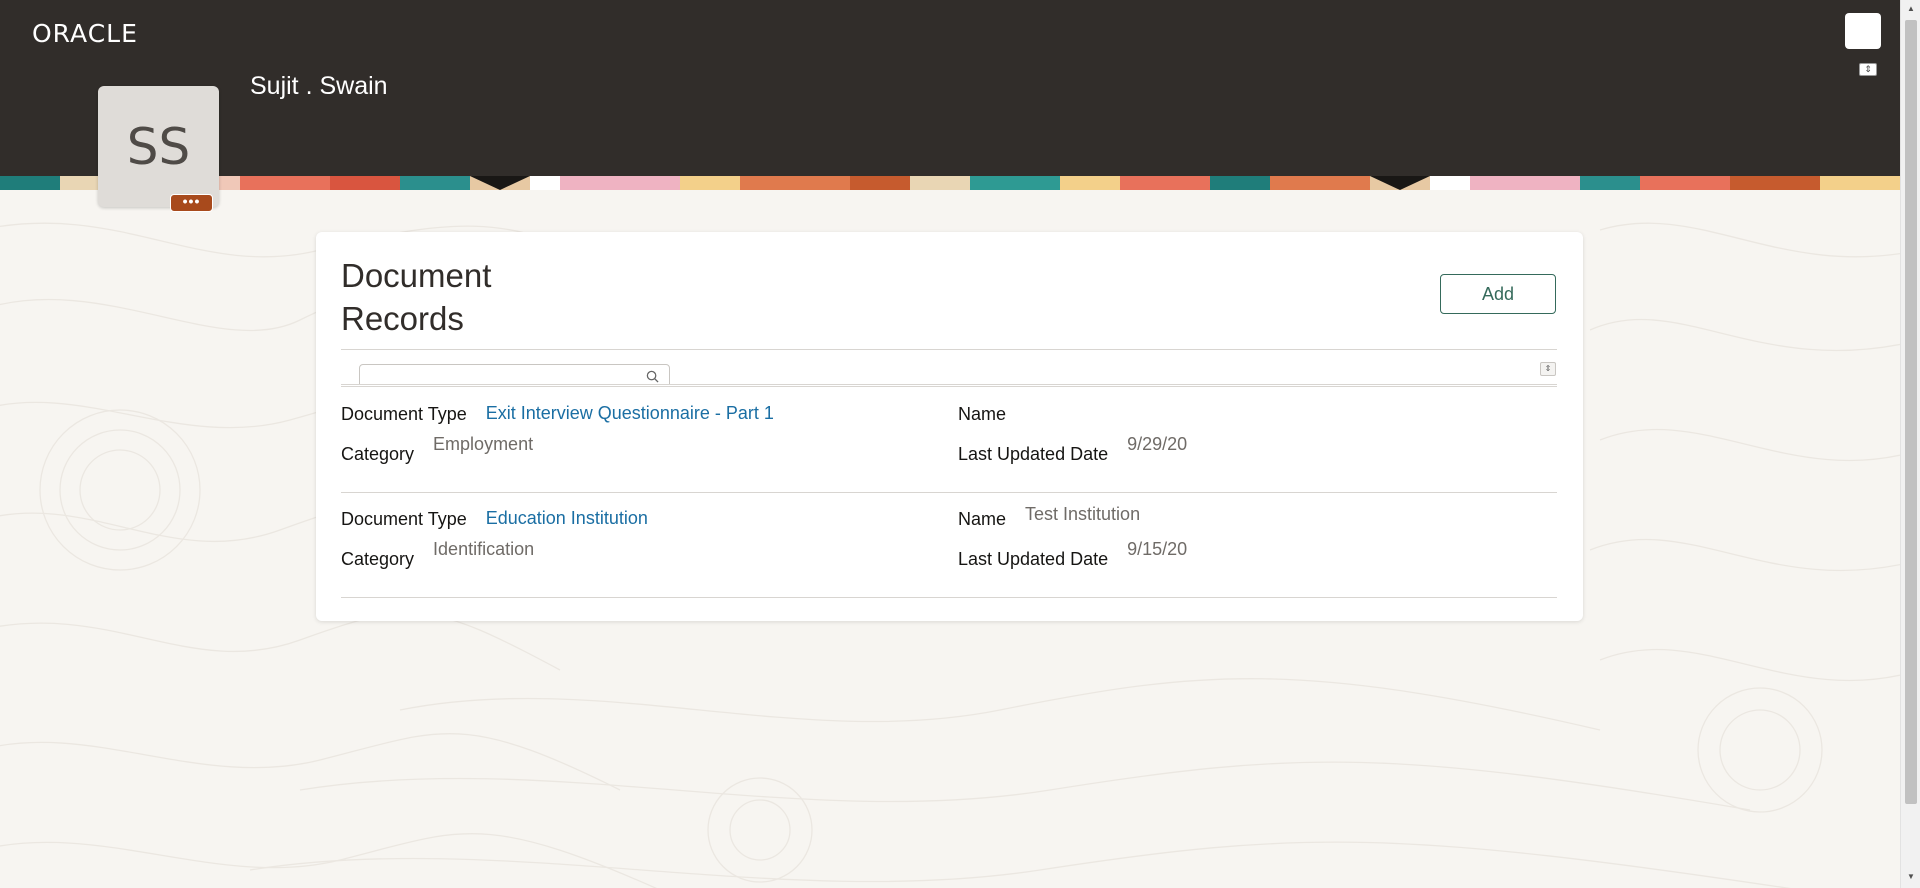 This screenshot has height=888, width=1920. I want to click on name-field: Name, so click(991, 414).